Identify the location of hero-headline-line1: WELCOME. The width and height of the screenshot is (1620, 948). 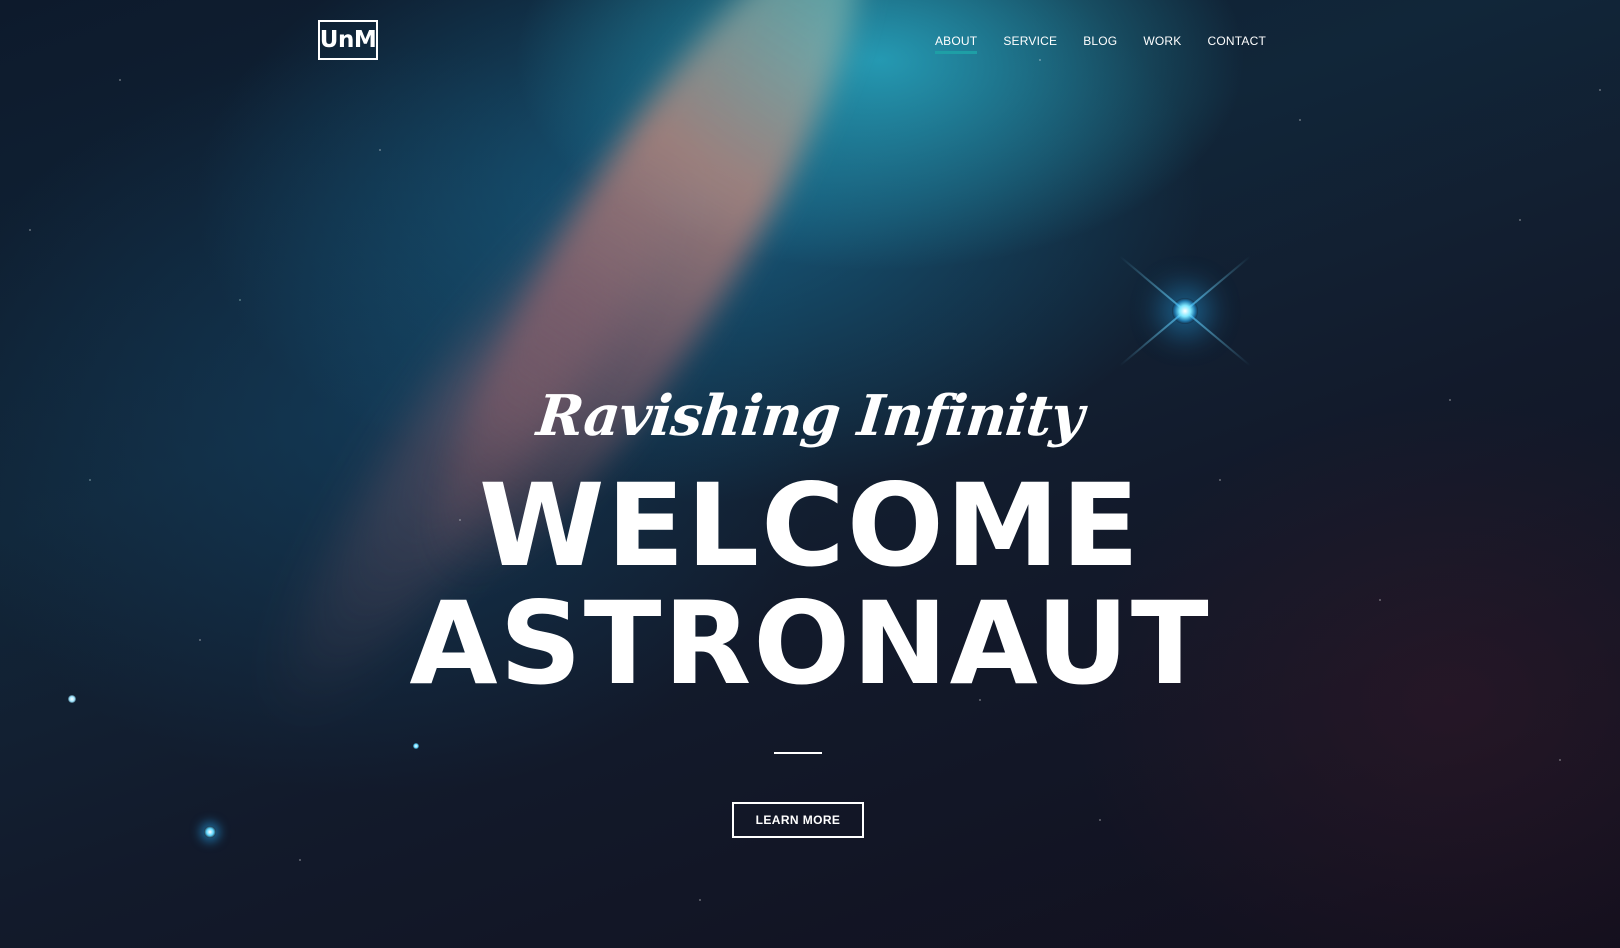
(810, 525).